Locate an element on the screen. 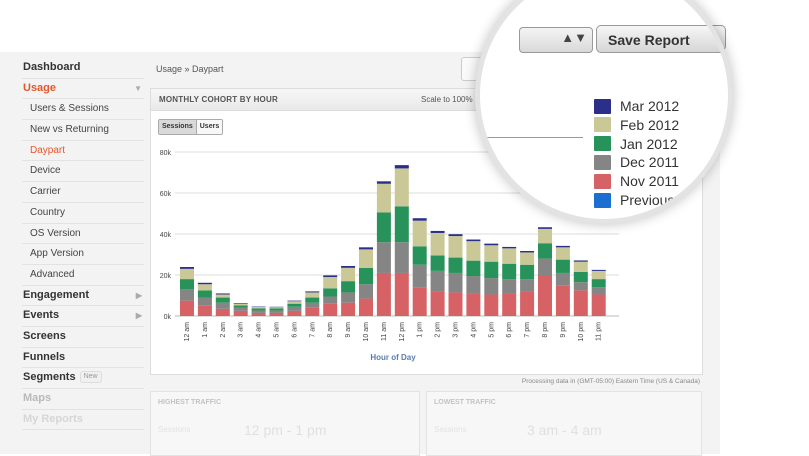  sidebar-item-country: Country is located at coordinates (83, 213).